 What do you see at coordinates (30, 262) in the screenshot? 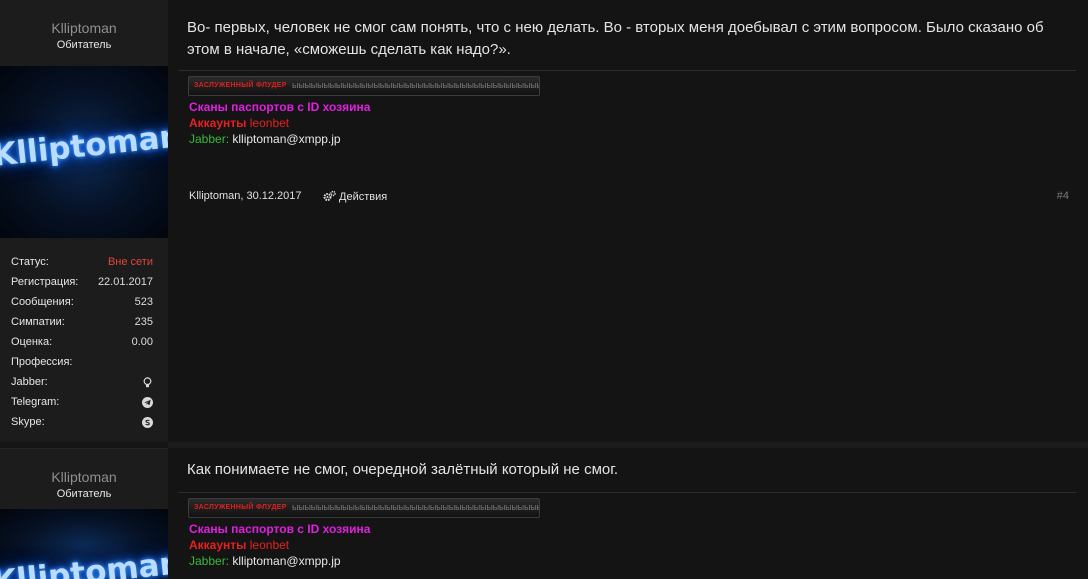
I see `stat-label: Статус:` at bounding box center [30, 262].